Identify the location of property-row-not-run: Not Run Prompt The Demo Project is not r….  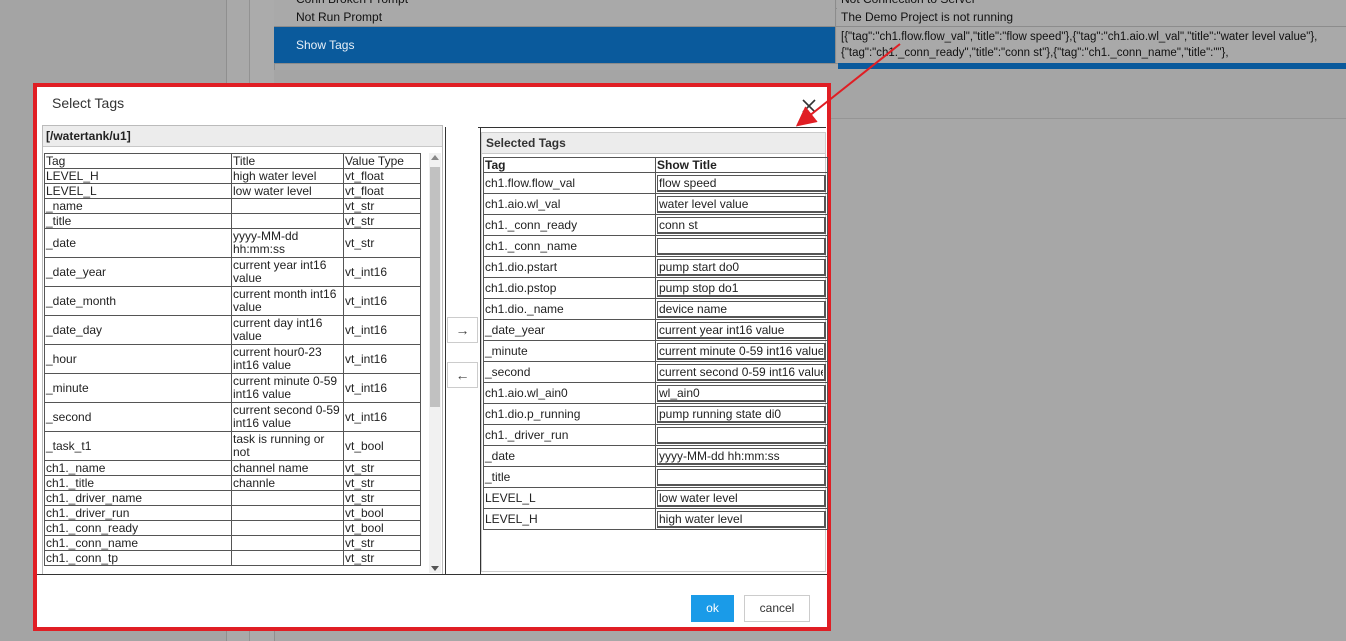
(810, 17).